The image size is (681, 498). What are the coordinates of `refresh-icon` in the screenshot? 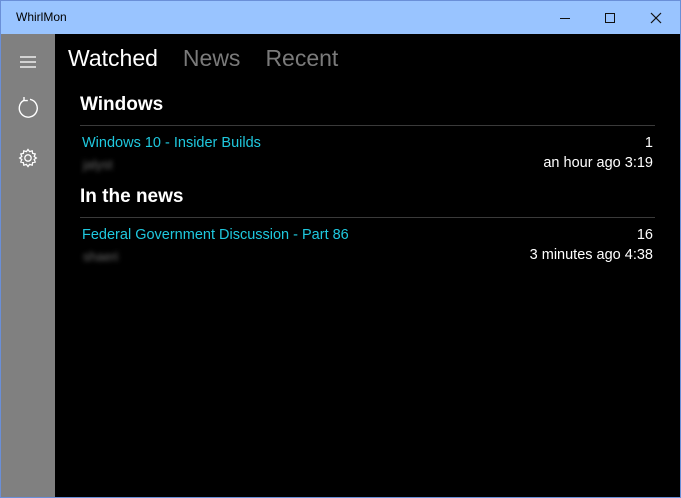 It's located at (28, 107).